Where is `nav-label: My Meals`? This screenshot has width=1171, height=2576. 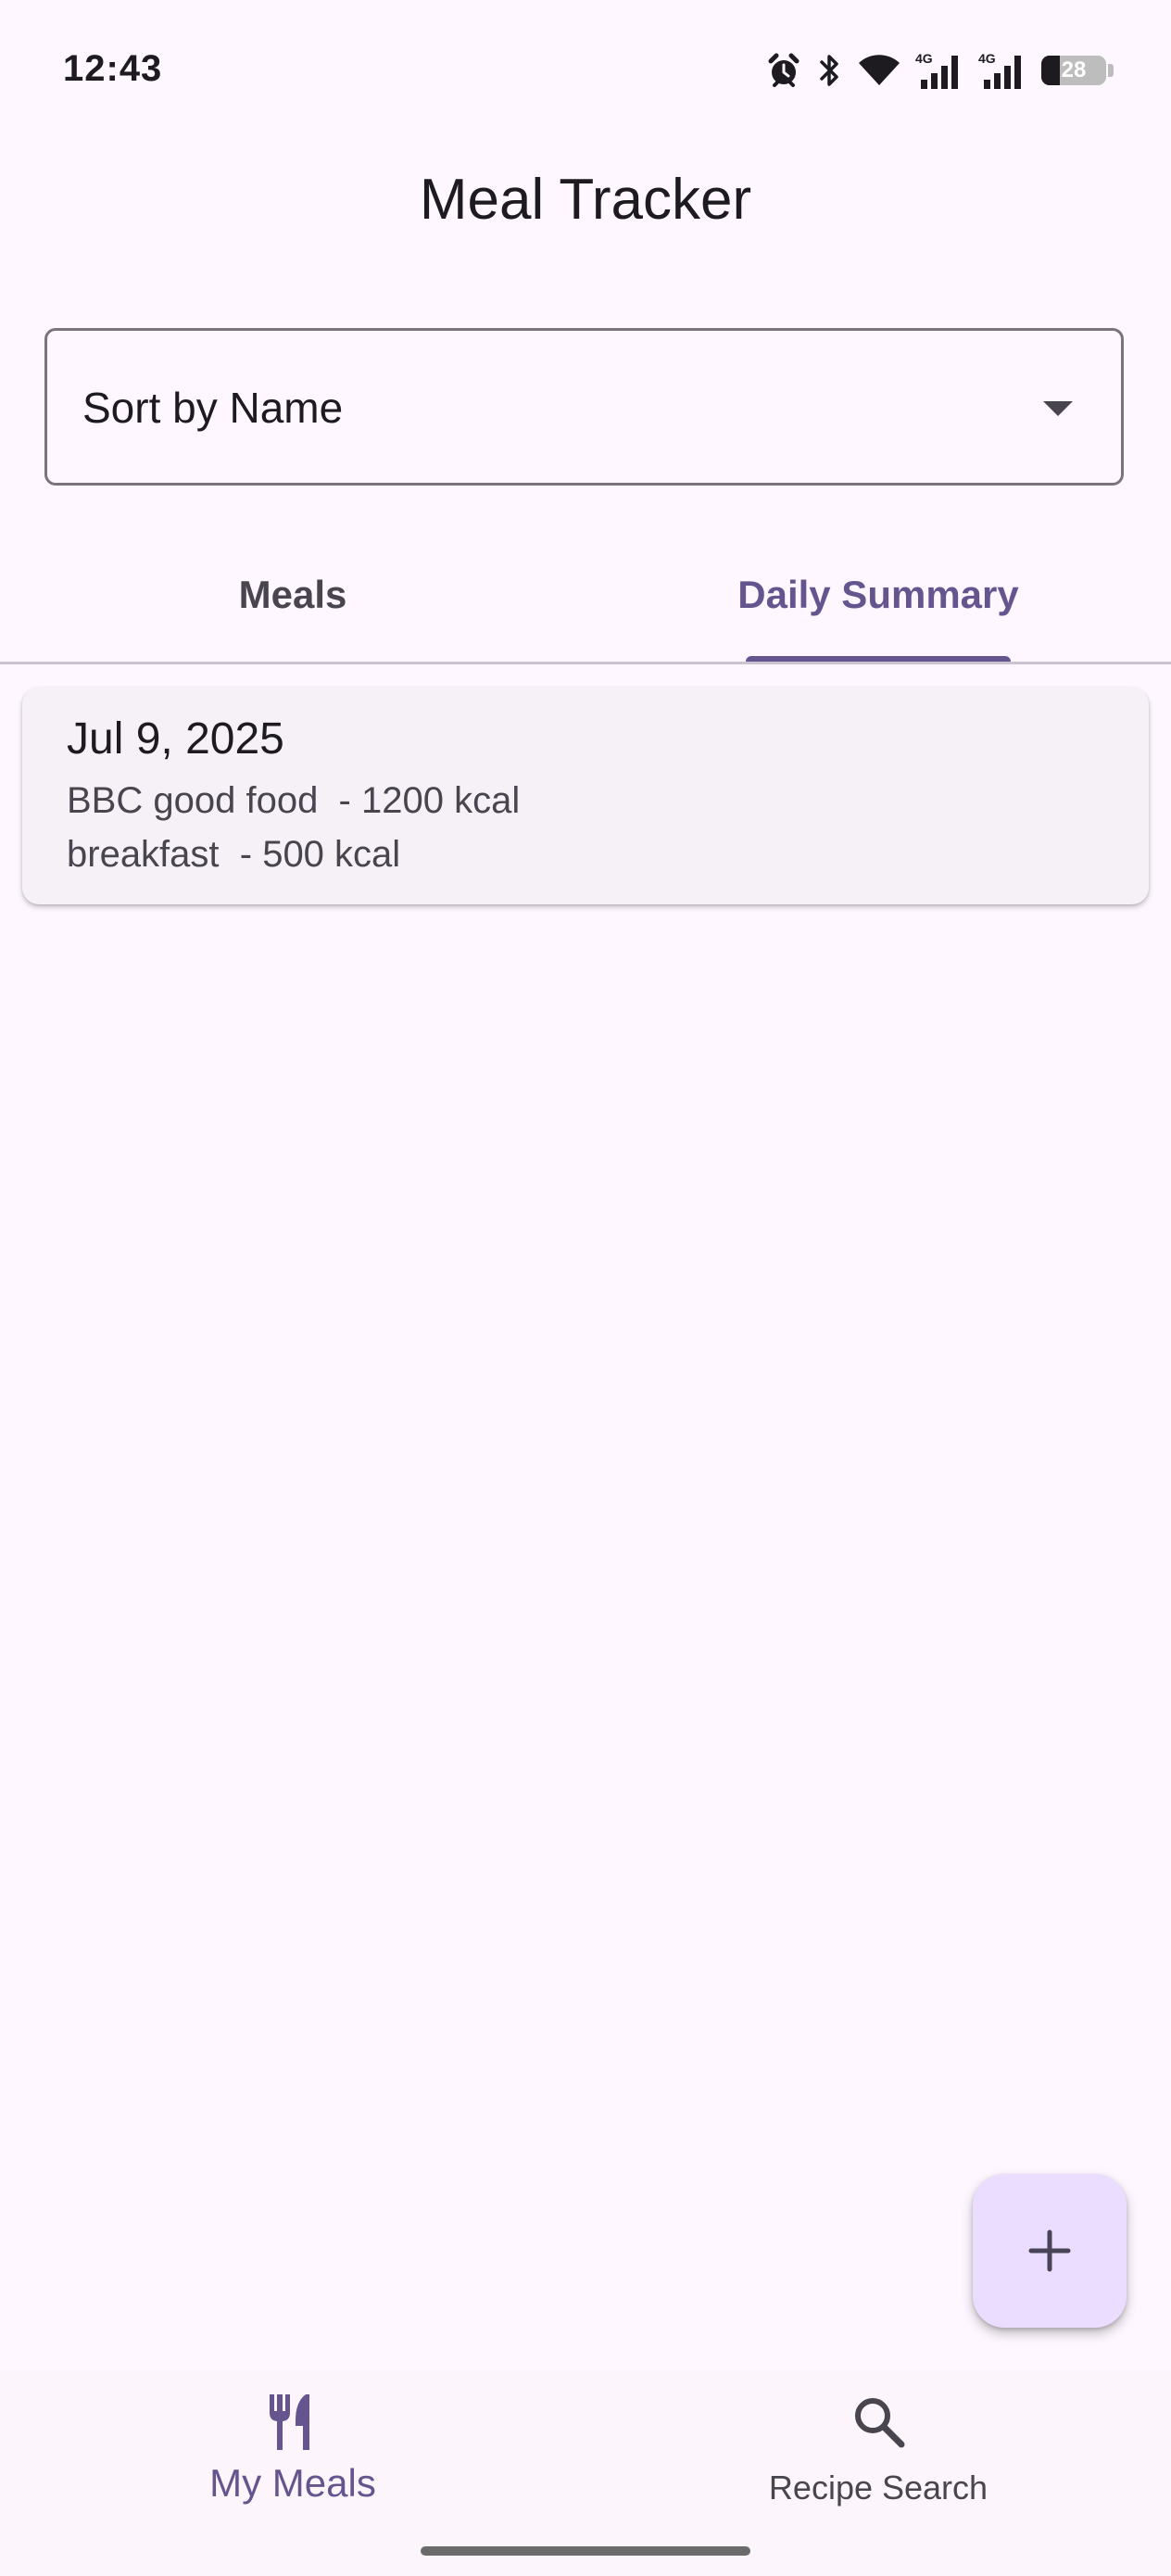 nav-label: My Meals is located at coordinates (293, 2483).